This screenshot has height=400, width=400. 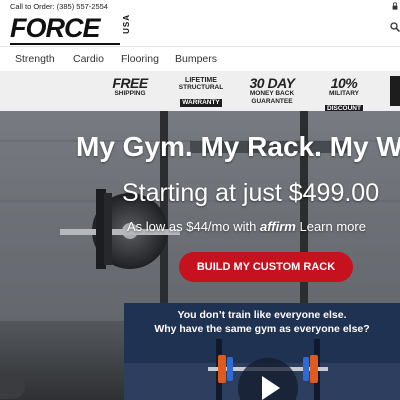 What do you see at coordinates (272, 83) in the screenshot?
I see `badge-30-day-title: 30 DAY` at bounding box center [272, 83].